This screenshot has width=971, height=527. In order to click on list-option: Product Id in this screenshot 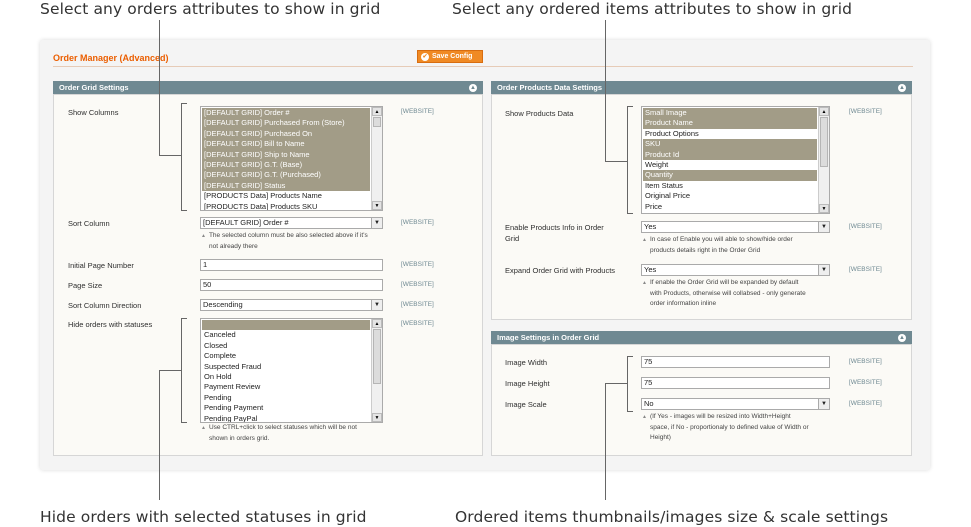, I will do `click(730, 154)`.